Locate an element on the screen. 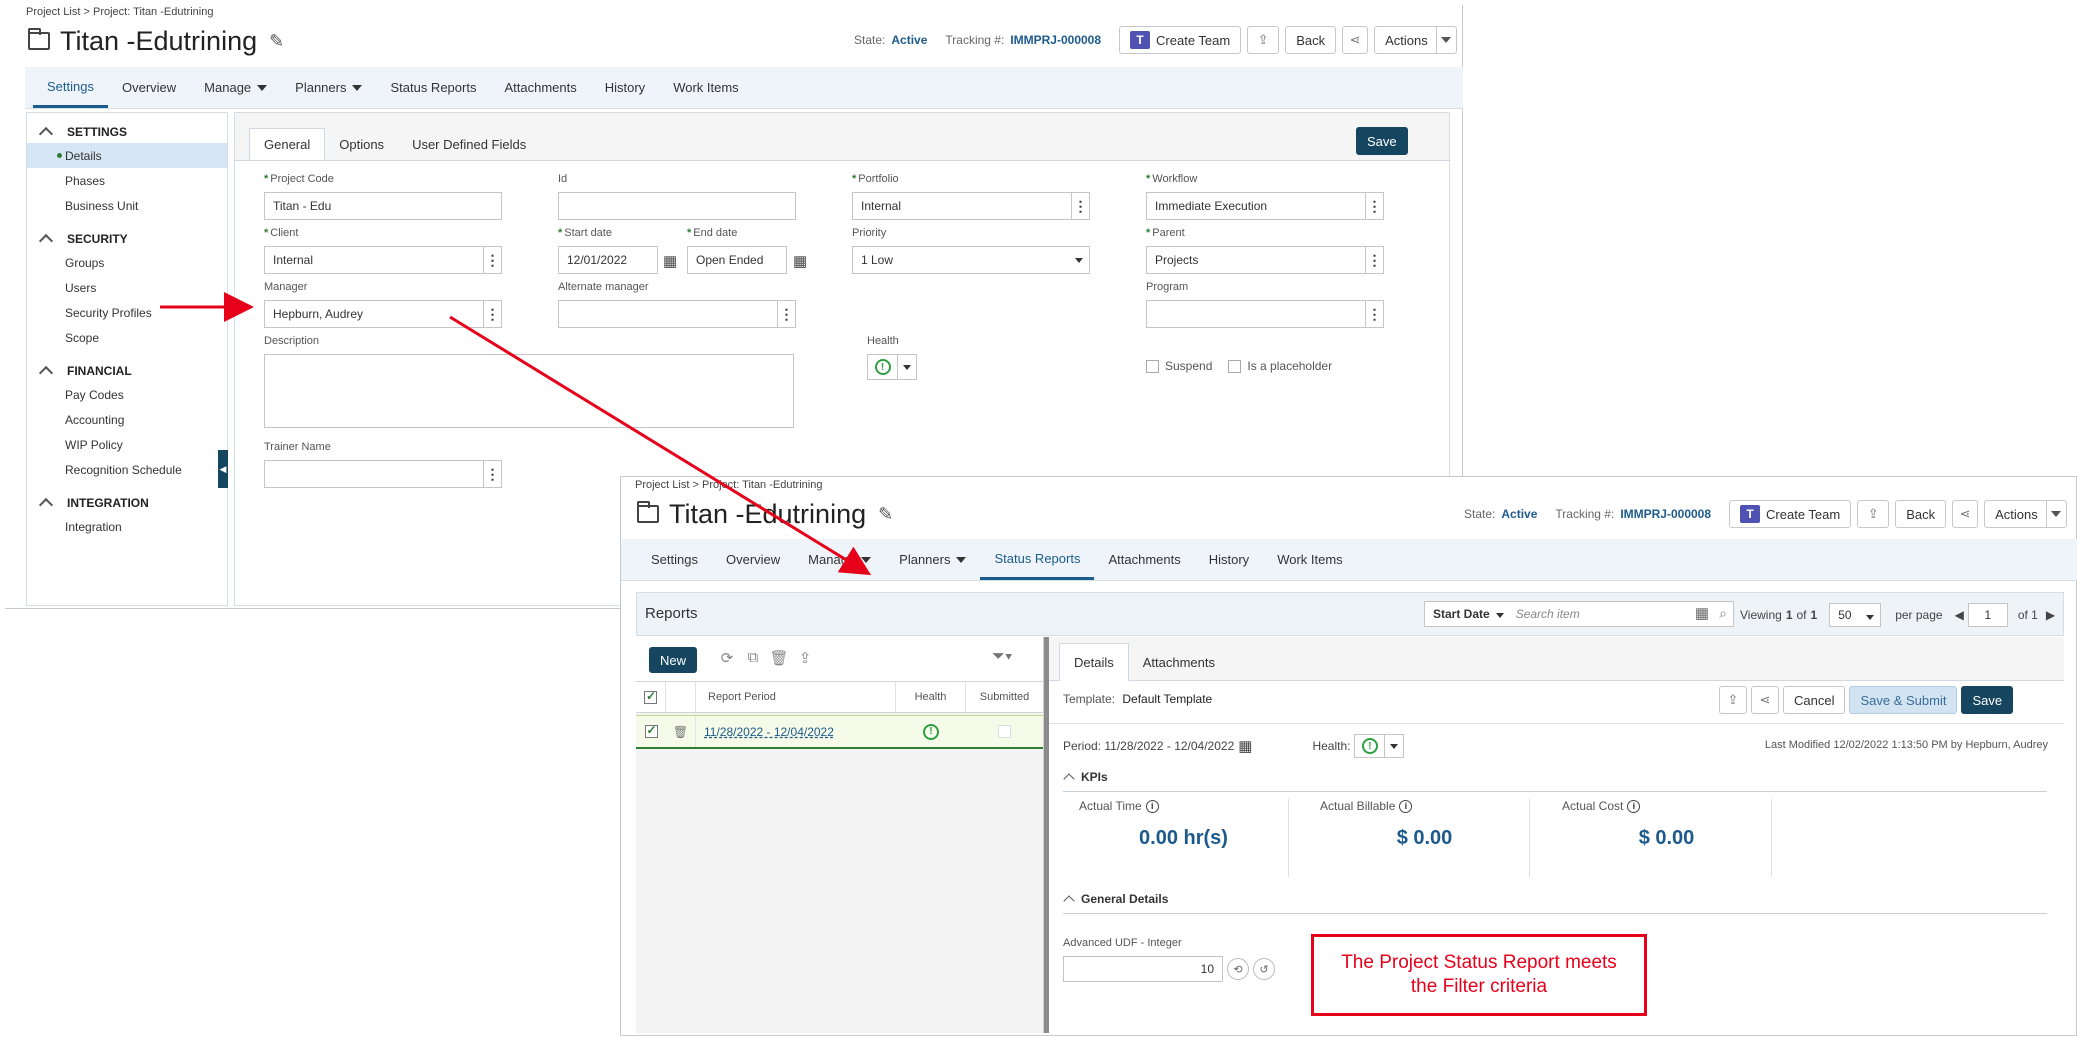  subtab-details: Details is located at coordinates (1094, 662).